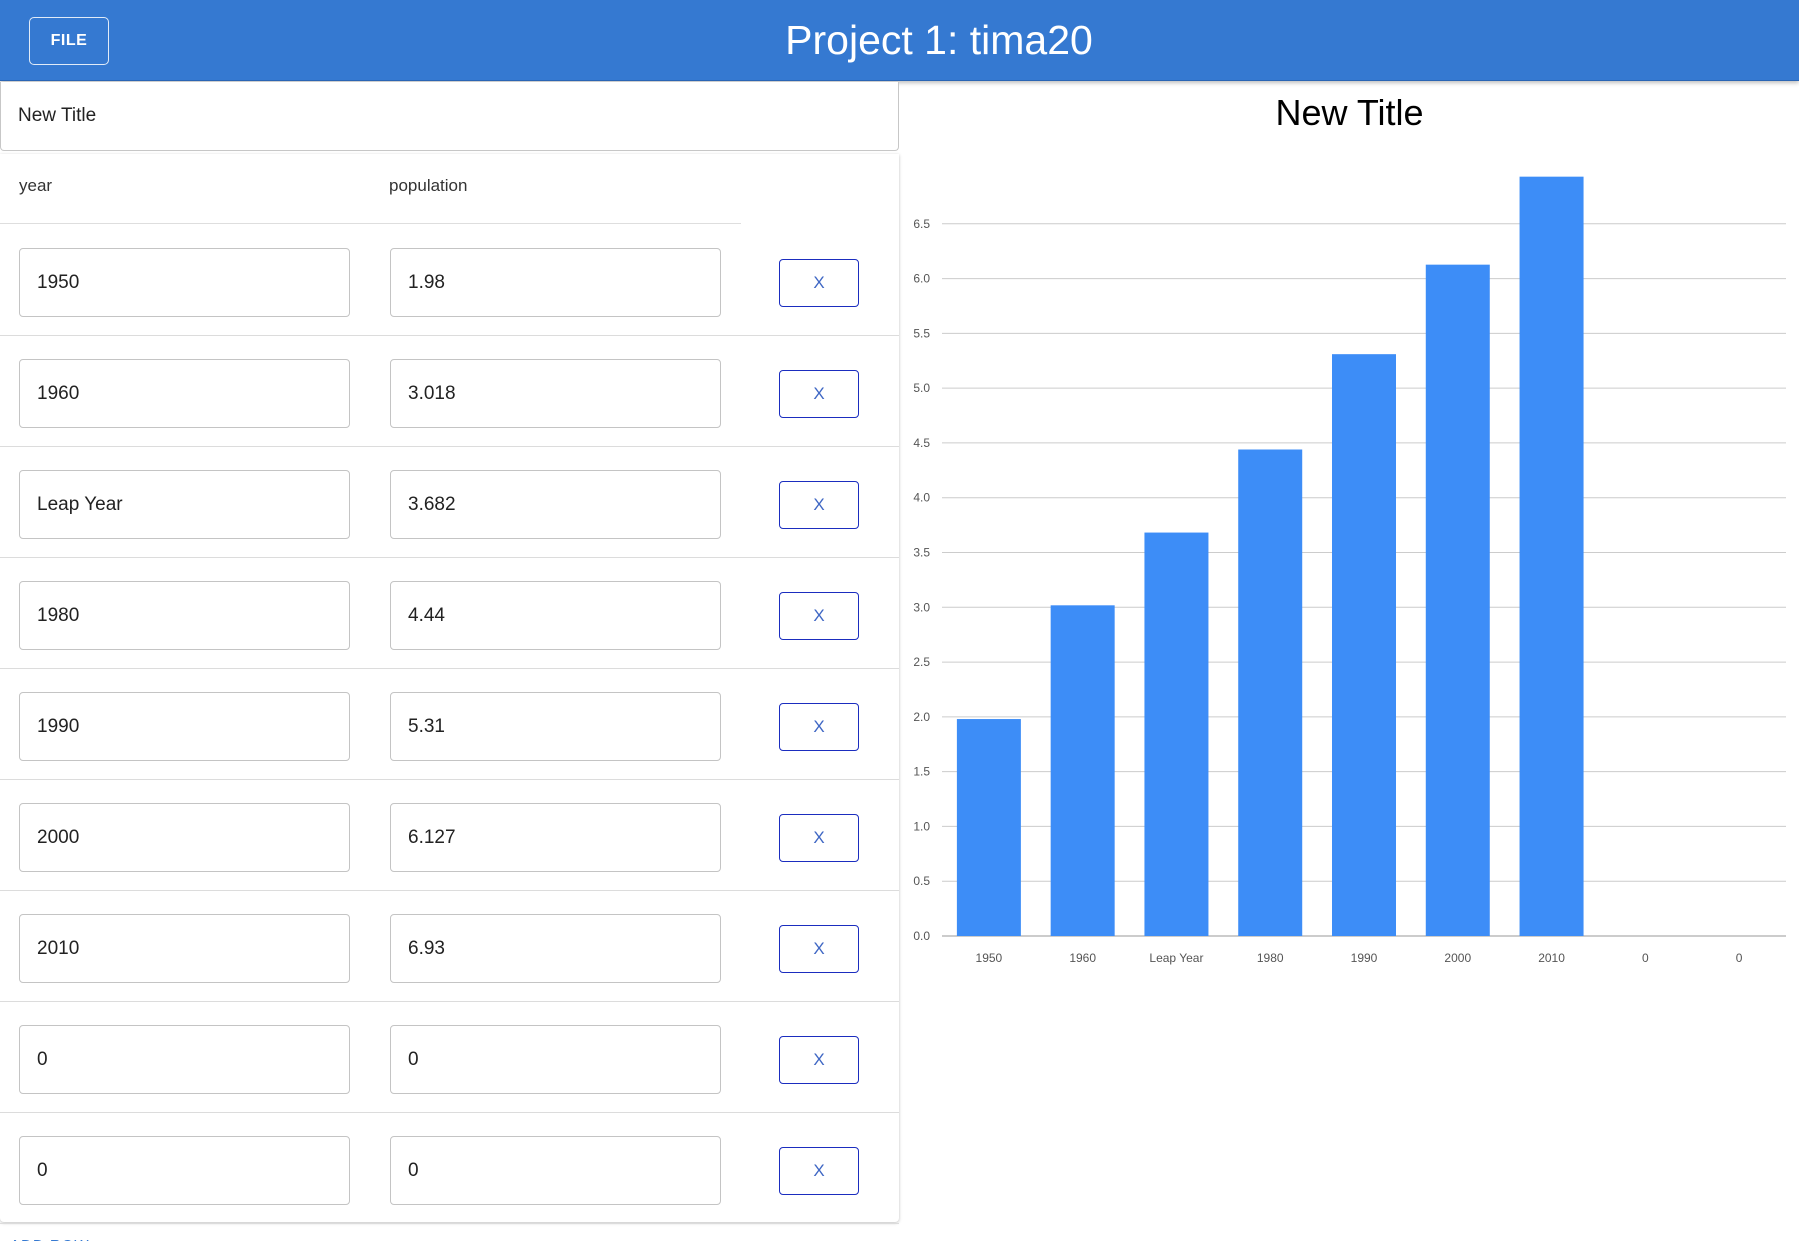 The height and width of the screenshot is (1241, 1799). I want to click on y-tick-label: 3.5, so click(921, 553).